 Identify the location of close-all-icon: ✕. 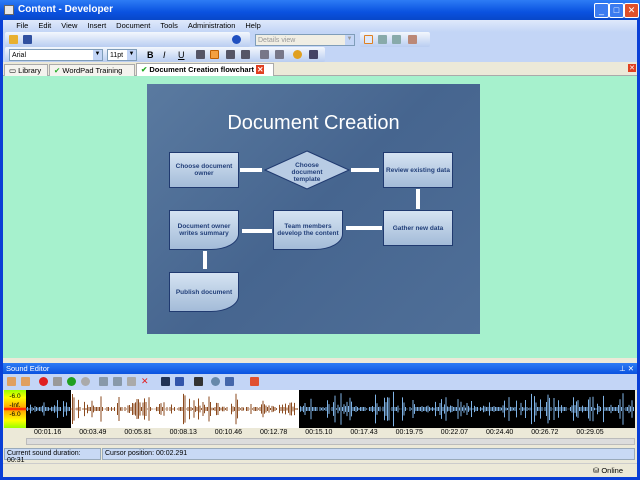
(632, 68).